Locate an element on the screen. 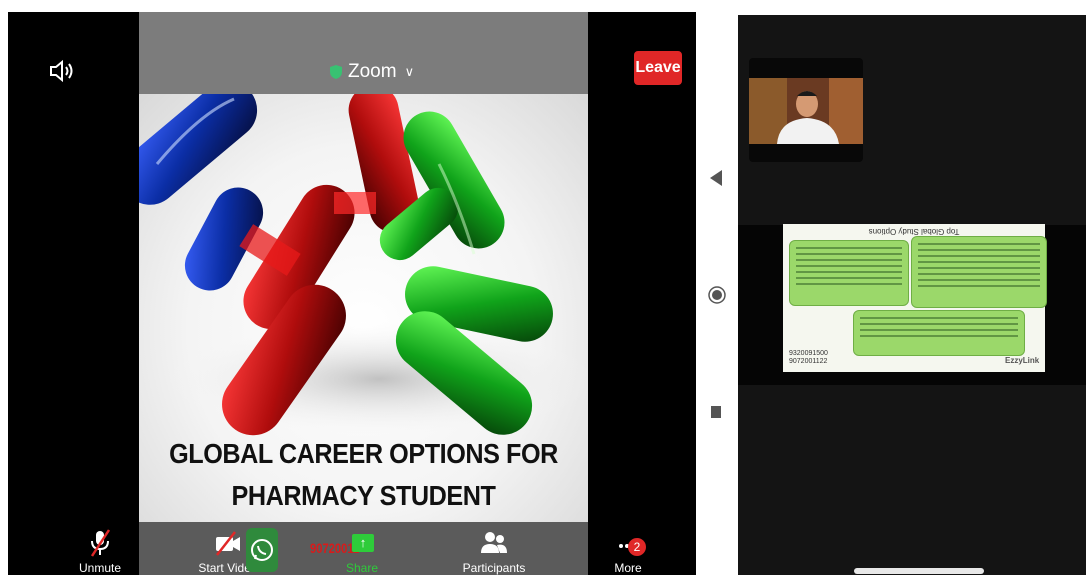 The image size is (1086, 575). chevron-down-icon: ∨ is located at coordinates (409, 71).